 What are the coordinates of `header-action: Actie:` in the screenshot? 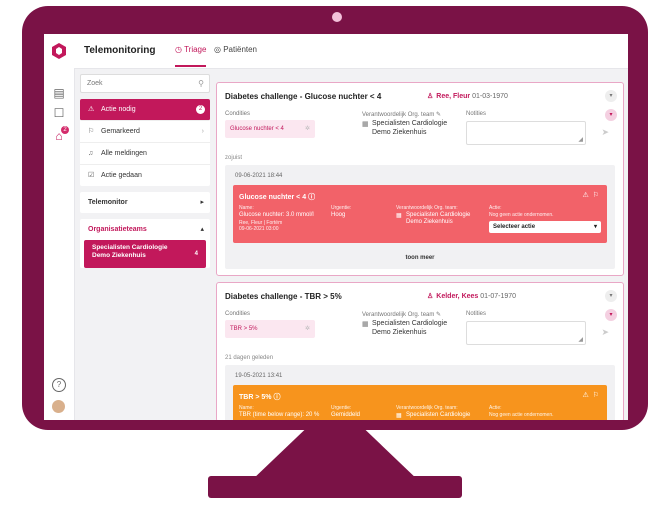 It's located at (495, 408).